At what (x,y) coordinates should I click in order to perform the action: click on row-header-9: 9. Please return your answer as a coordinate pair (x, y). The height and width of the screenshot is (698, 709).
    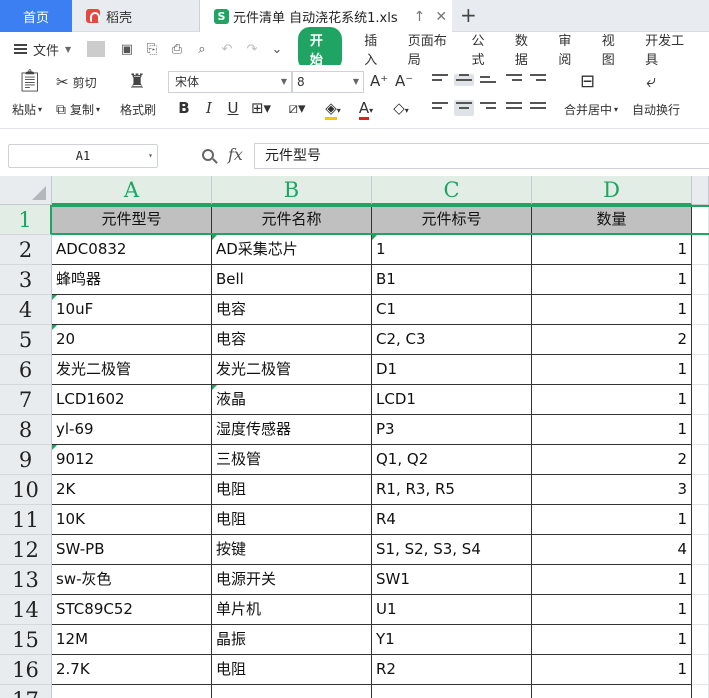
    Looking at the image, I should click on (26, 460).